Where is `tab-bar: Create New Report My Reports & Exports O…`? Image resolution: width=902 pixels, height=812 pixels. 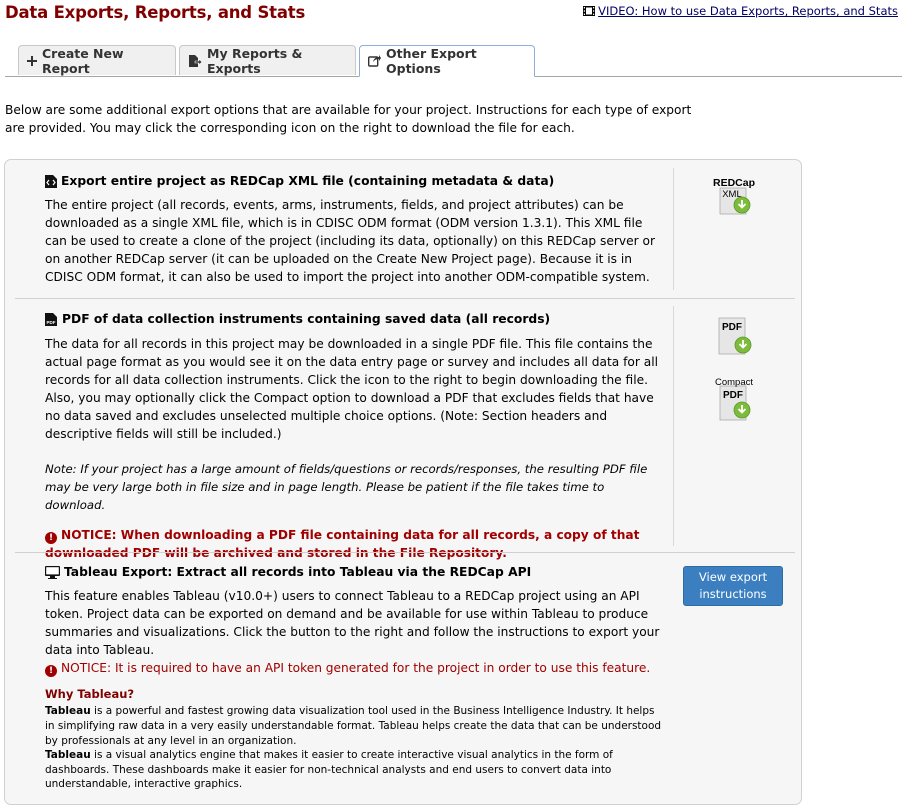
tab-bar: Create New Report My Reports & Exports O… is located at coordinates (451, 61).